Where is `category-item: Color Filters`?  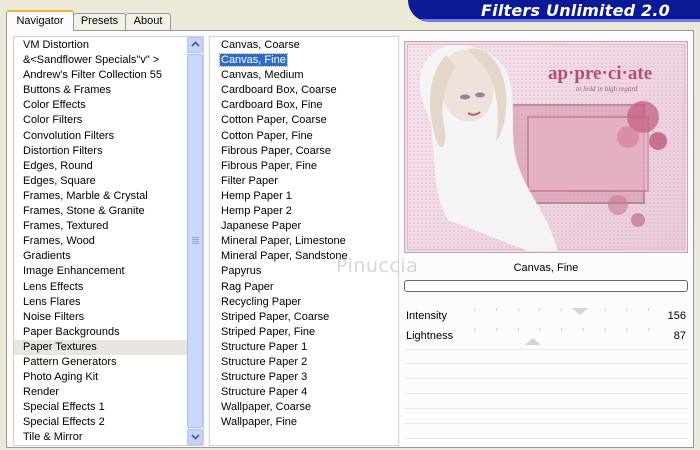
category-item: Color Filters is located at coordinates (101, 120).